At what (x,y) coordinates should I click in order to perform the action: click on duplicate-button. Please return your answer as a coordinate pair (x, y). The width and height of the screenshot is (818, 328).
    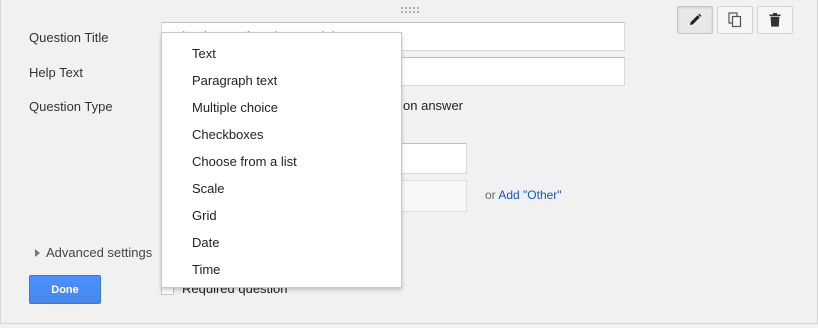
    Looking at the image, I should click on (735, 20).